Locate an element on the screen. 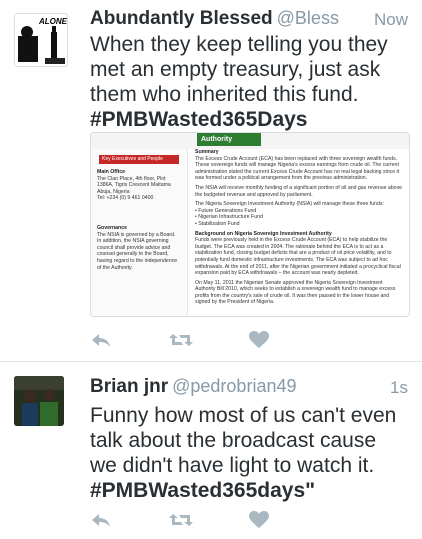  username: @pedrobrian49 is located at coordinates (234, 386).